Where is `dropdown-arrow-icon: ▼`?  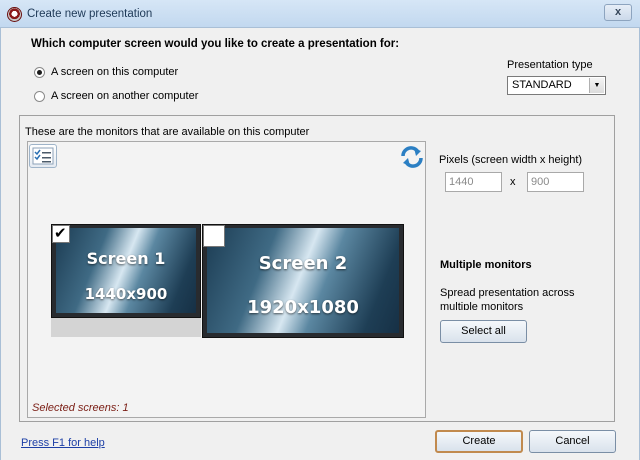 dropdown-arrow-icon: ▼ is located at coordinates (596, 85).